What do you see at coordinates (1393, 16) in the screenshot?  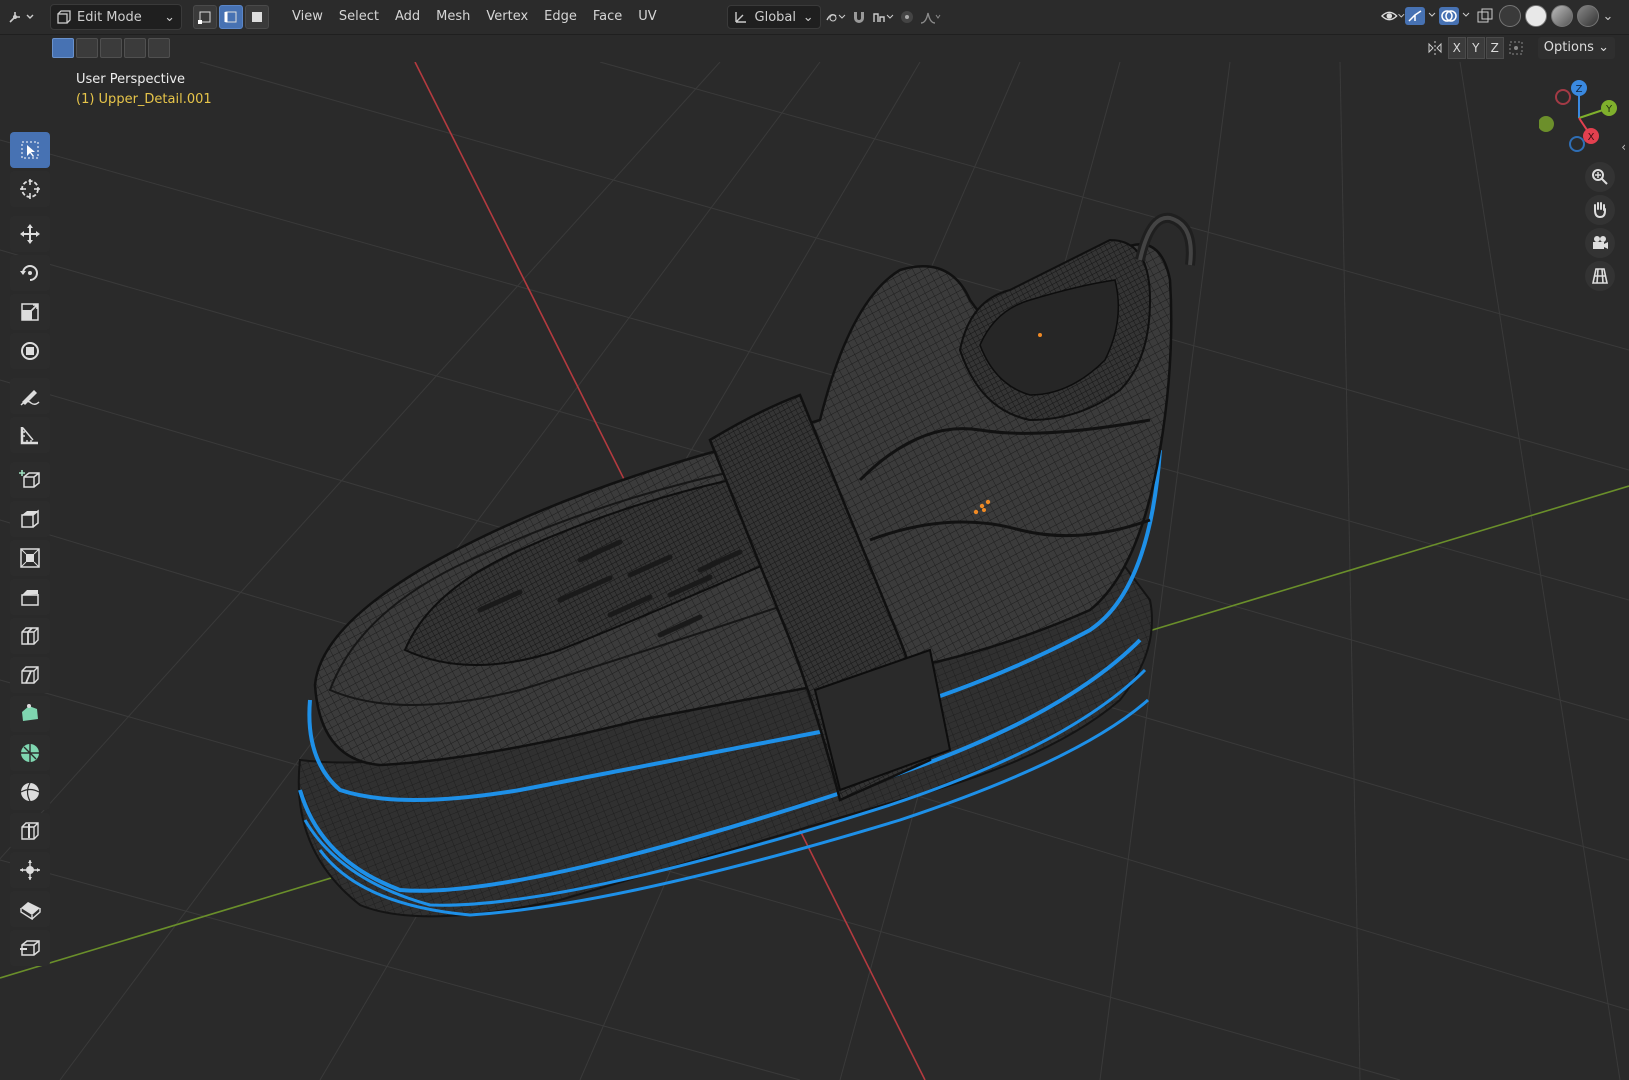 I see `visibility-eye-icon` at bounding box center [1393, 16].